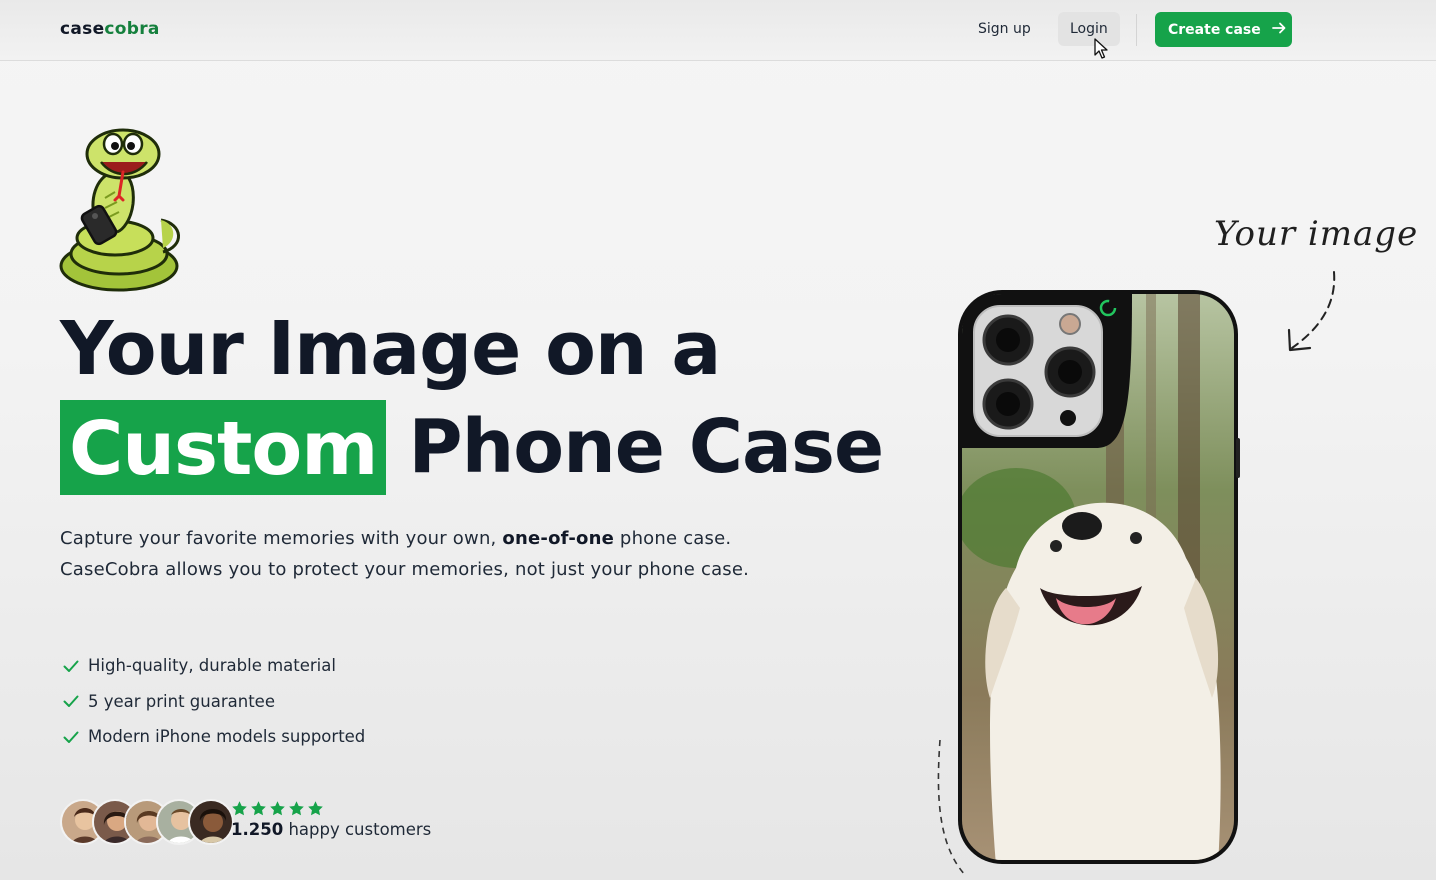  Describe the element at coordinates (1004, 29) in the screenshot. I see `signup-link: Sign up` at that location.